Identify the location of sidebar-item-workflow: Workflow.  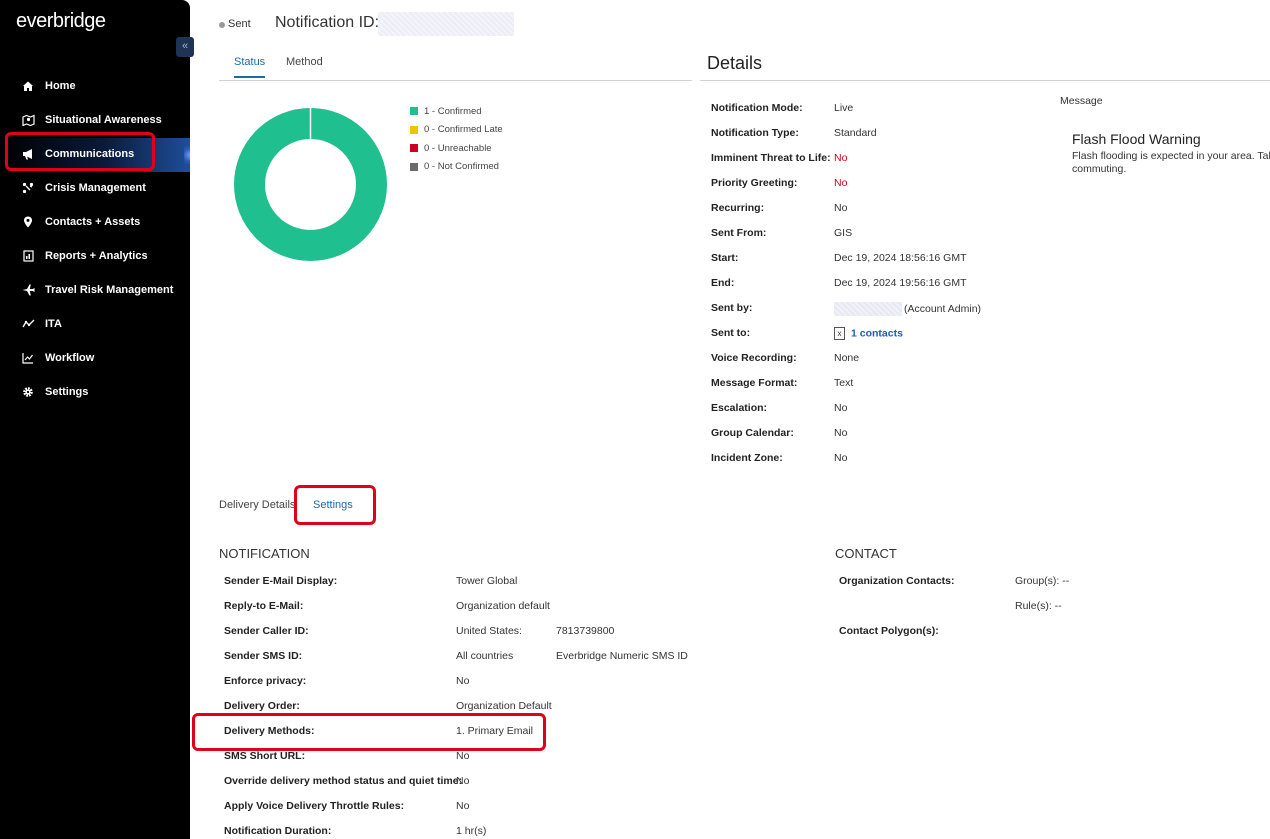
(95, 359).